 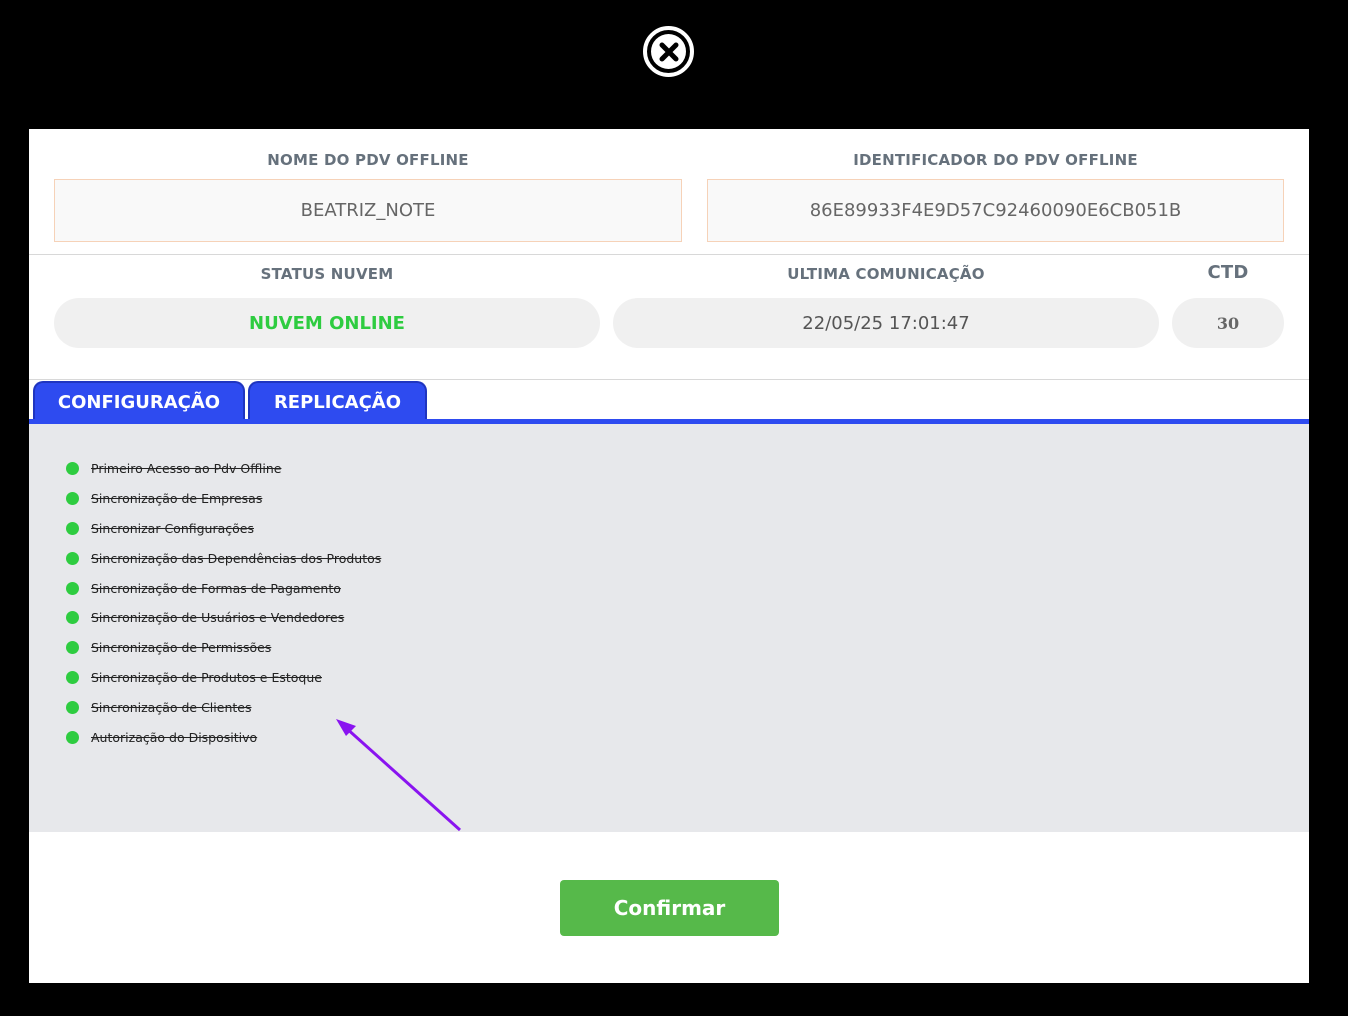 I want to click on last-communication-value: 22/05/25 17:01:47, so click(x=886, y=323).